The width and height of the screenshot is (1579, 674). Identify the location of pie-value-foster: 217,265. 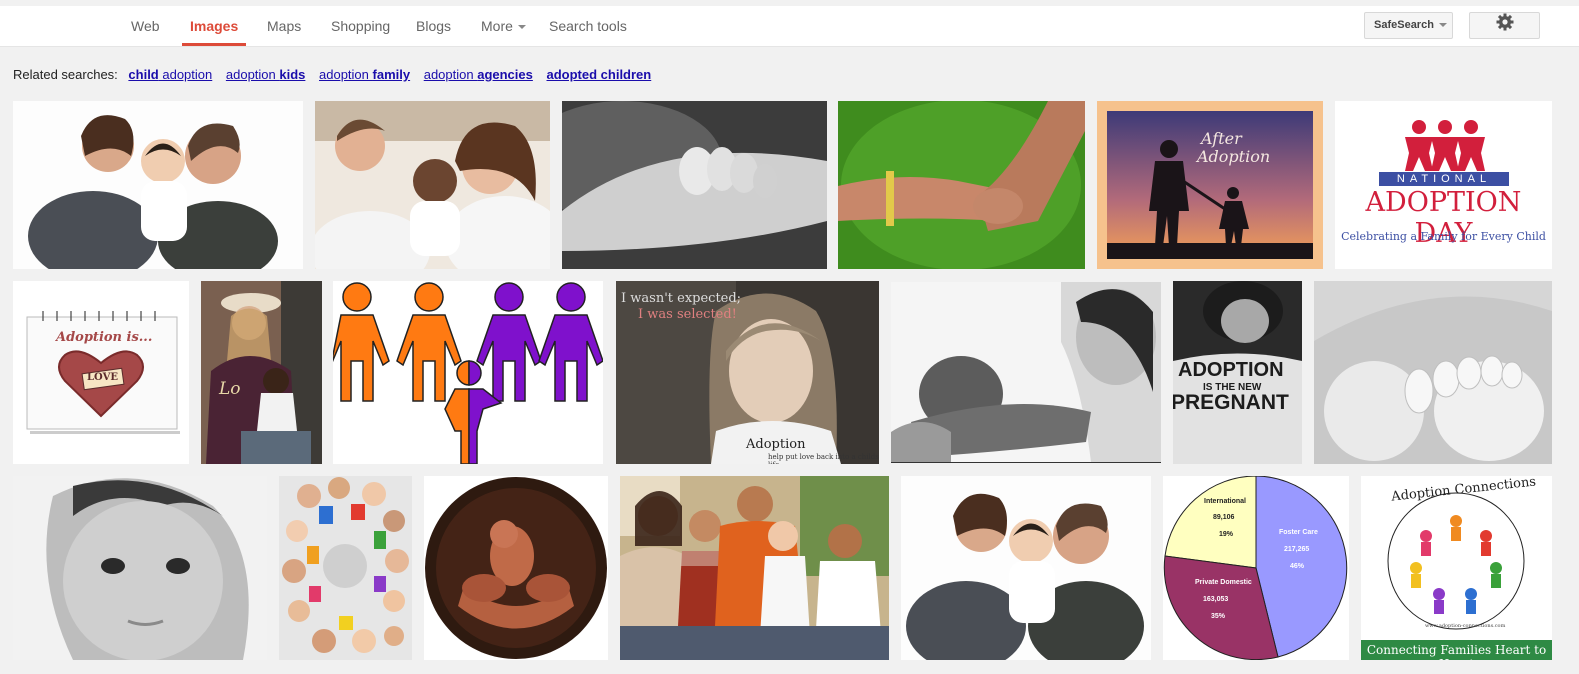
(1297, 549).